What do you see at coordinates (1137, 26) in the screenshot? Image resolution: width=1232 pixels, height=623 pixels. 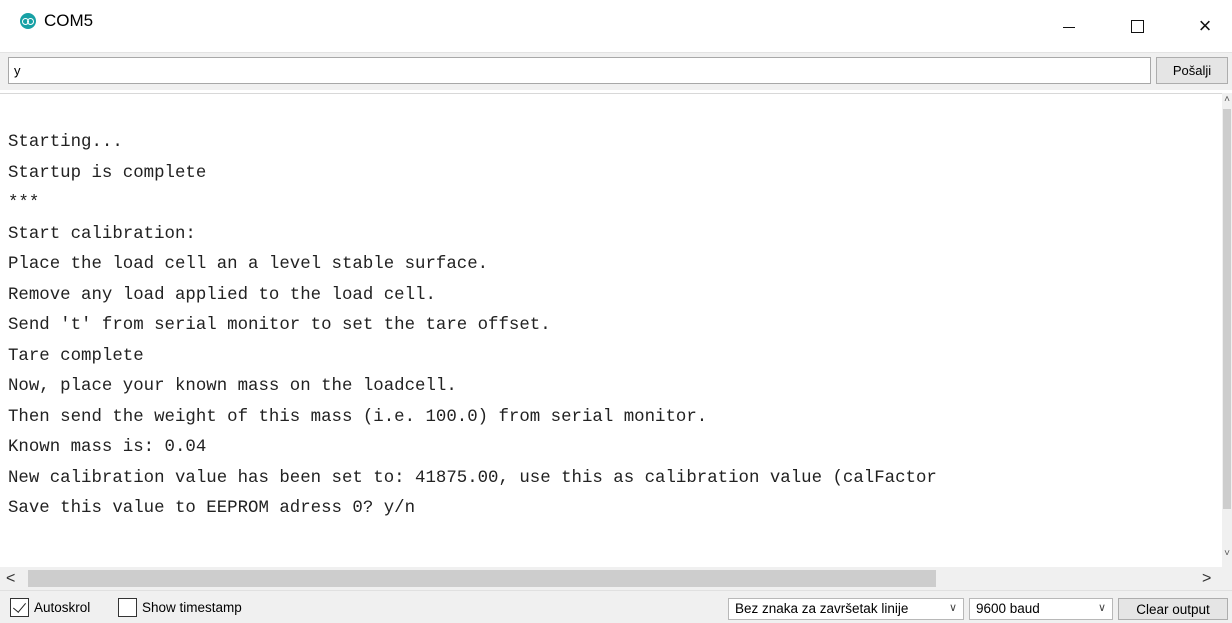 I see `maximize-button` at bounding box center [1137, 26].